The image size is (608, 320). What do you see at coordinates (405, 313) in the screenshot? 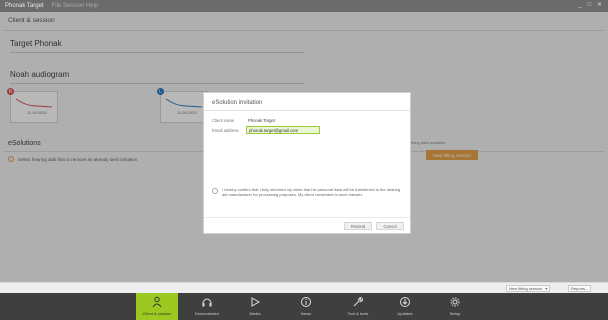
I see `nav-label: Updates` at bounding box center [405, 313].